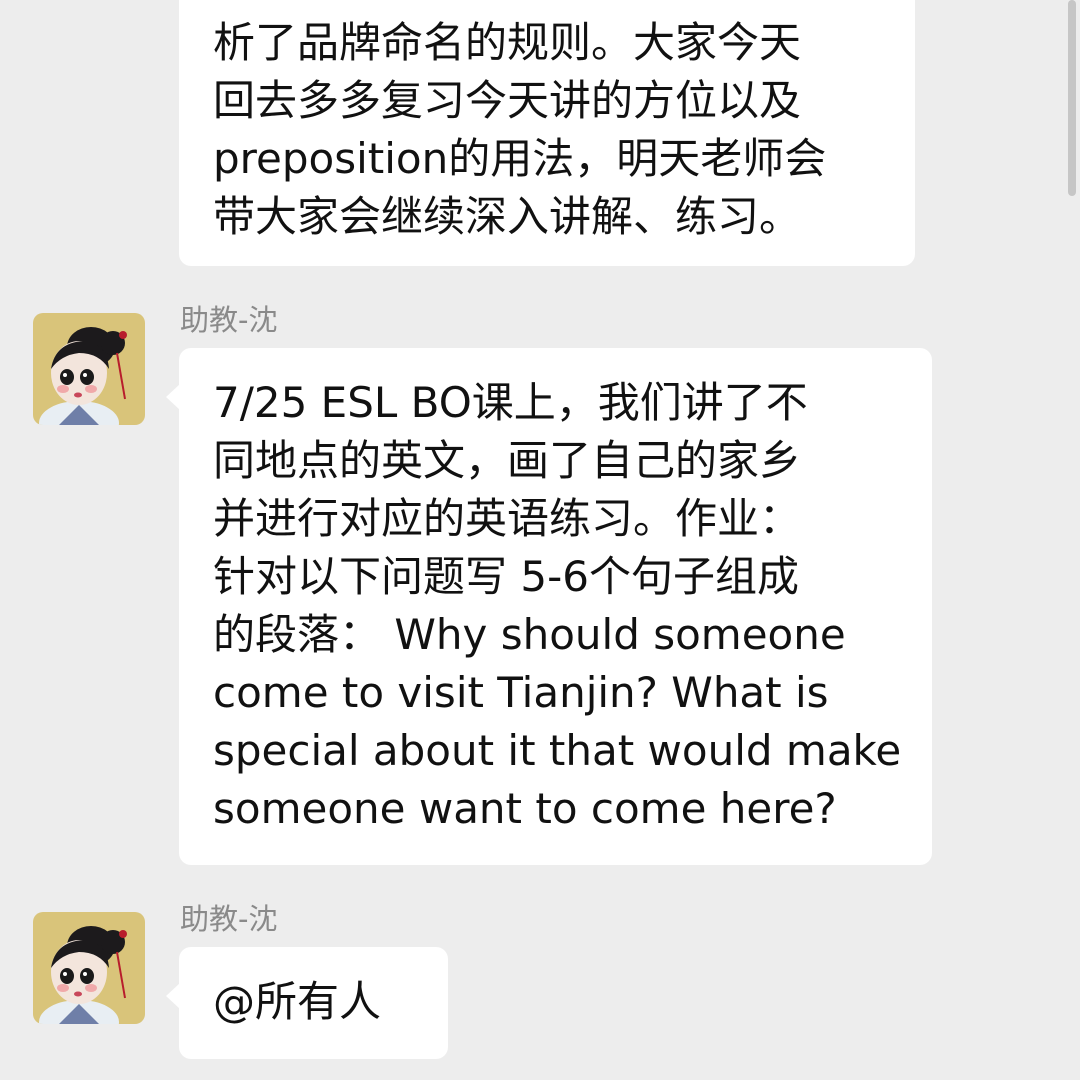  What do you see at coordinates (507, 460) in the screenshot?
I see `message-line: 同地点的英文，画了自己的家乡` at bounding box center [507, 460].